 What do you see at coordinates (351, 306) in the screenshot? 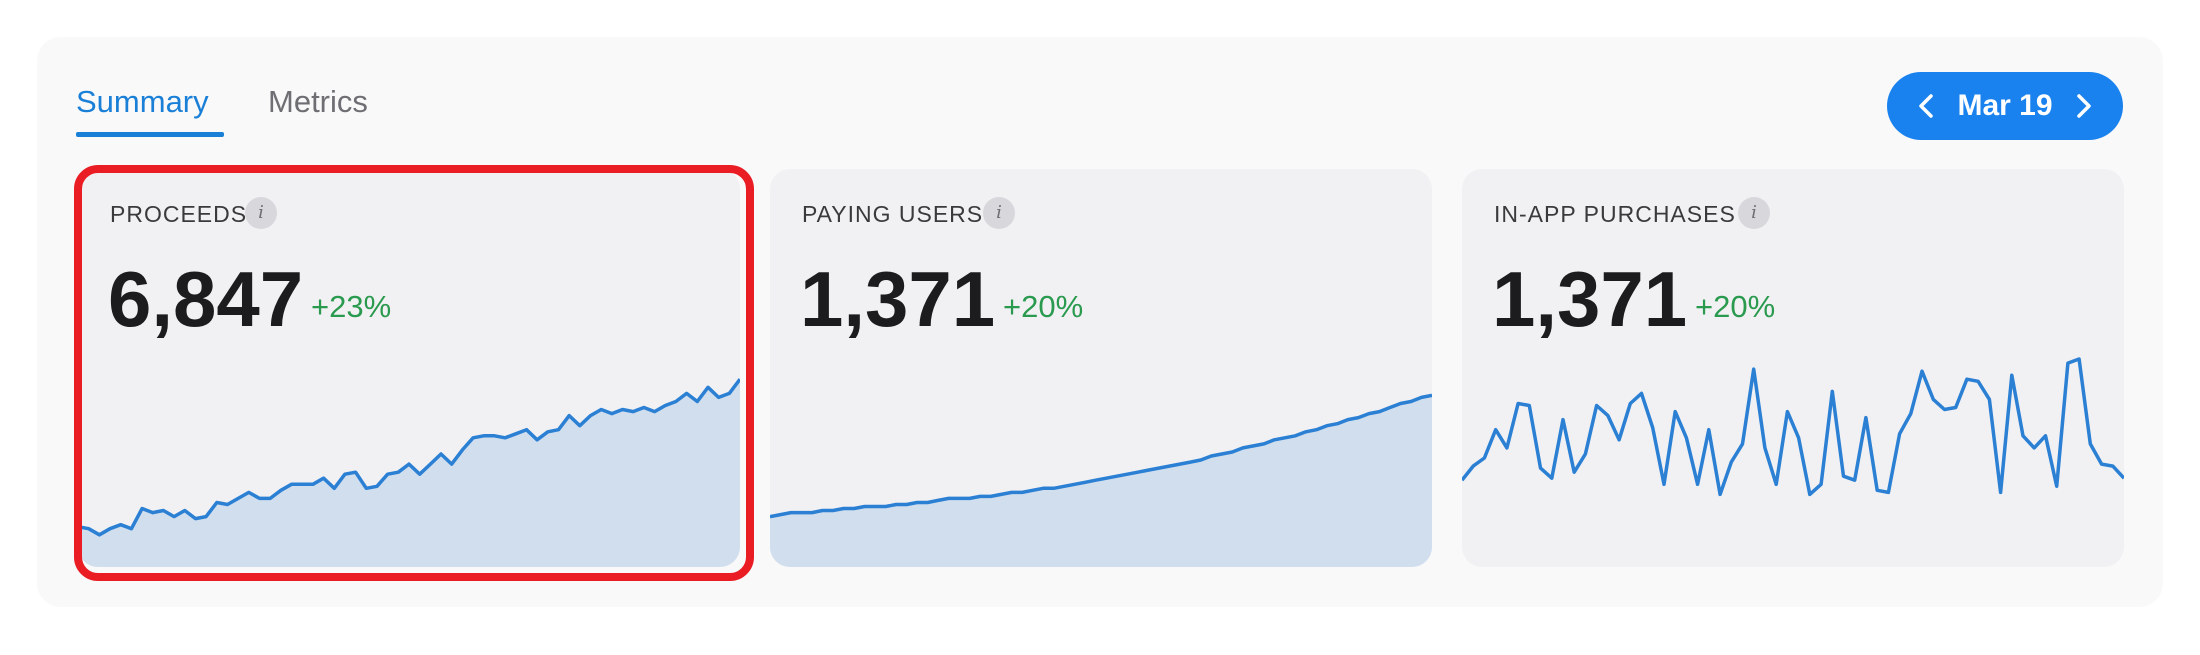
I see `card-change-badge: +23%` at bounding box center [351, 306].